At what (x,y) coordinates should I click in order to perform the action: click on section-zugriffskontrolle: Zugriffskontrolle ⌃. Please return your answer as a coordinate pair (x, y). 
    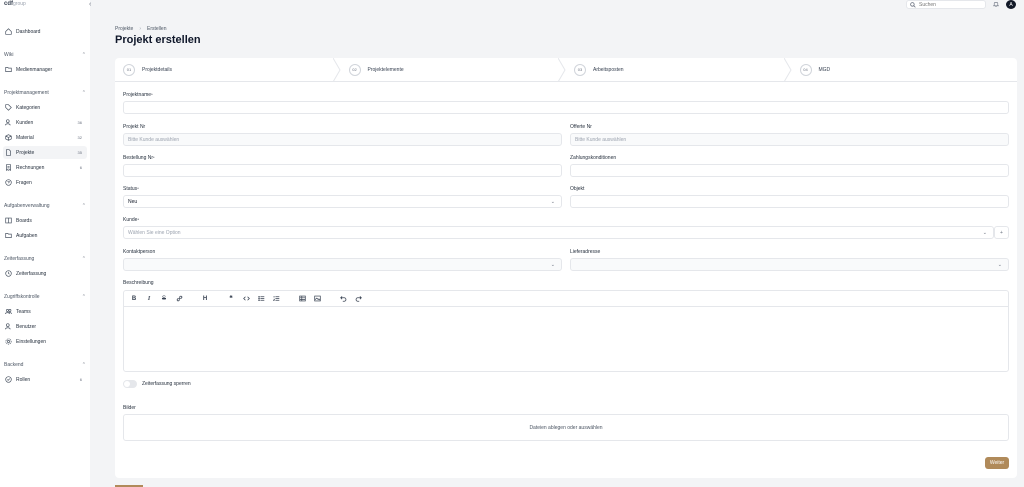
    Looking at the image, I should click on (45, 297).